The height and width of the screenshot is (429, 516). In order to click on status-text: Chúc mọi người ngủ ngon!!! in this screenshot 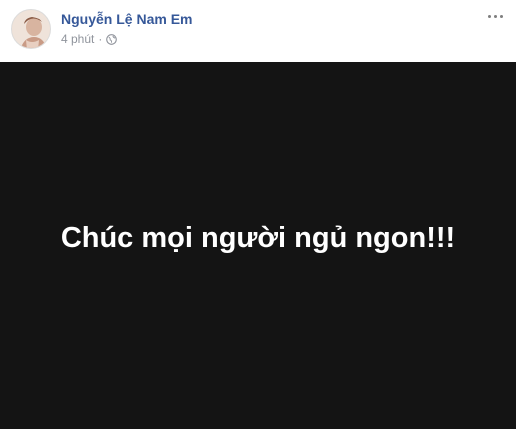, I will do `click(258, 238)`.